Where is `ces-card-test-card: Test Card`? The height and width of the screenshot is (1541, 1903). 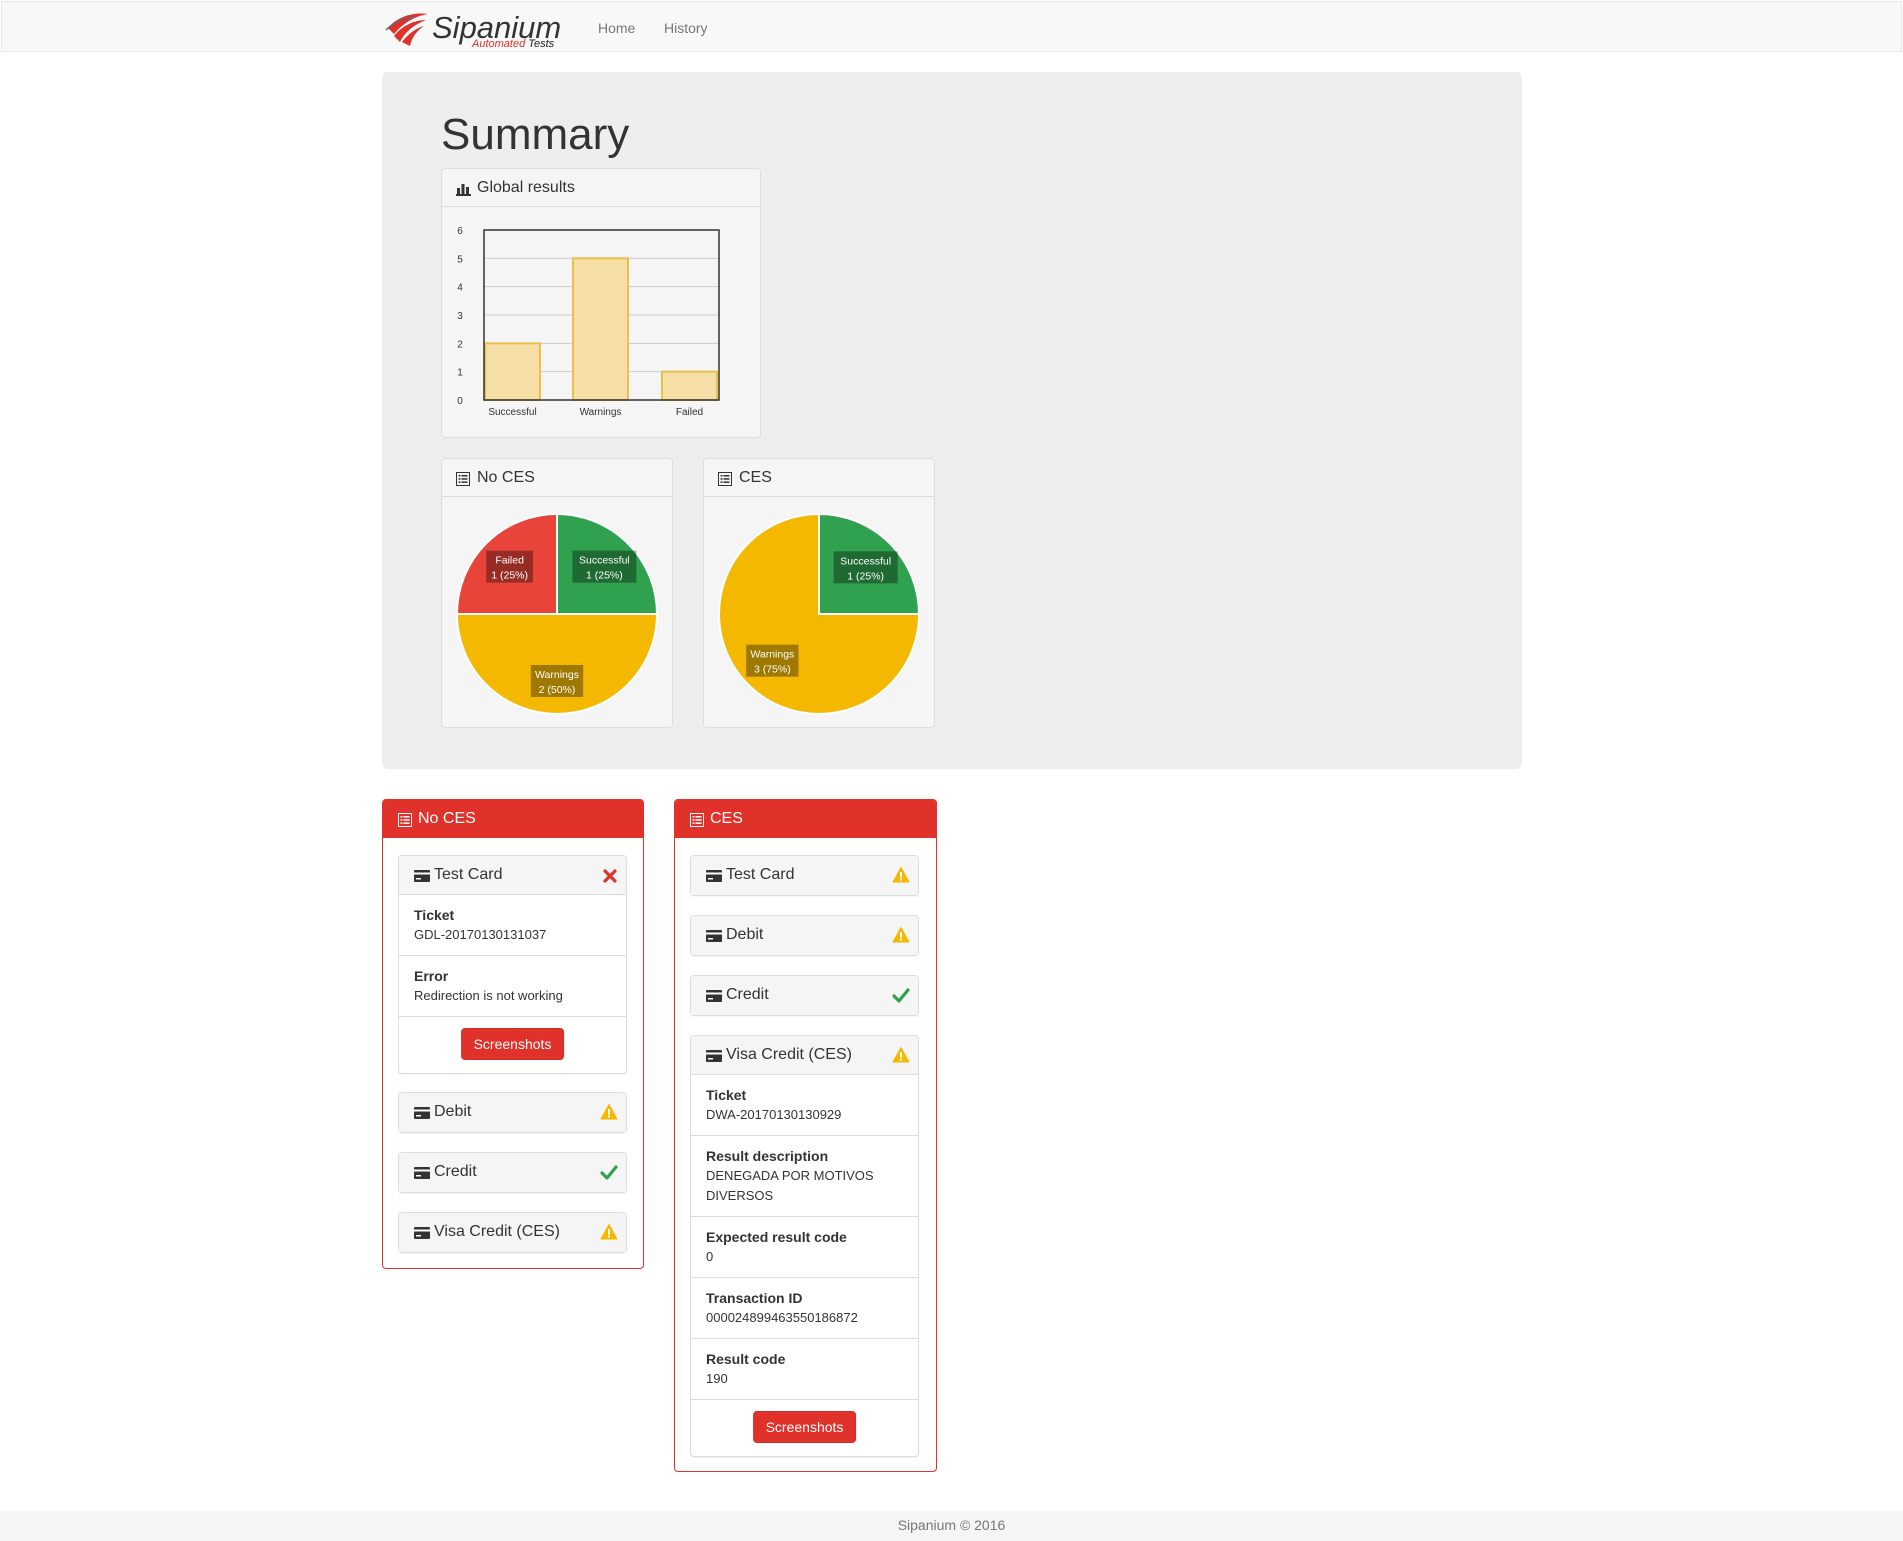
ces-card-test-card: Test Card is located at coordinates (804, 875).